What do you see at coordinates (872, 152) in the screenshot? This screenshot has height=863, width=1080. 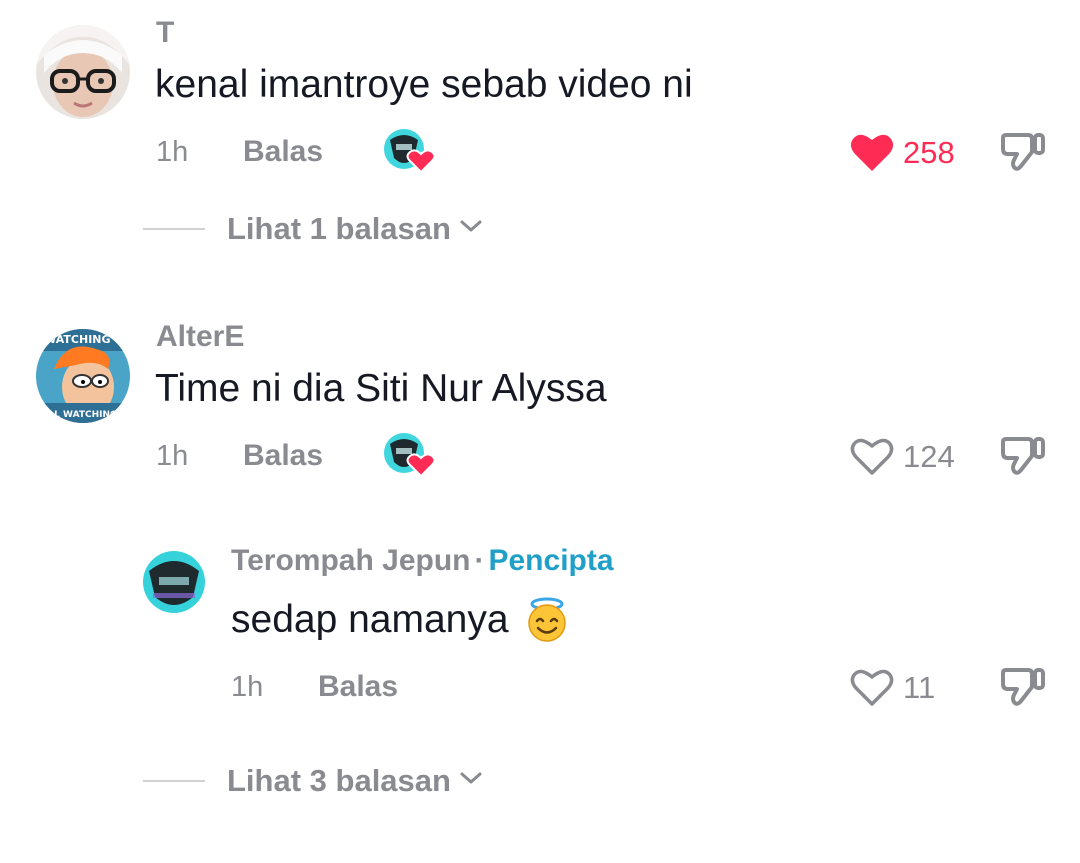 I see `heart-filled-icon` at bounding box center [872, 152].